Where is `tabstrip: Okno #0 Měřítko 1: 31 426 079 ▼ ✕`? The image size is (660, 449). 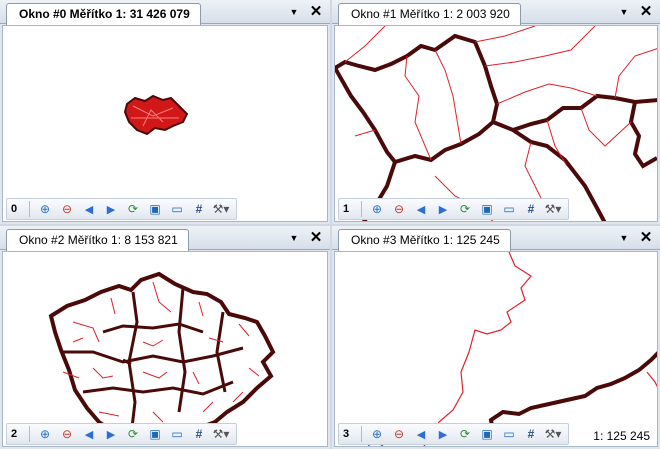 tabstrip: Okno #0 Měřítko 1: 31 426 079 ▼ ✕ is located at coordinates (165, 12).